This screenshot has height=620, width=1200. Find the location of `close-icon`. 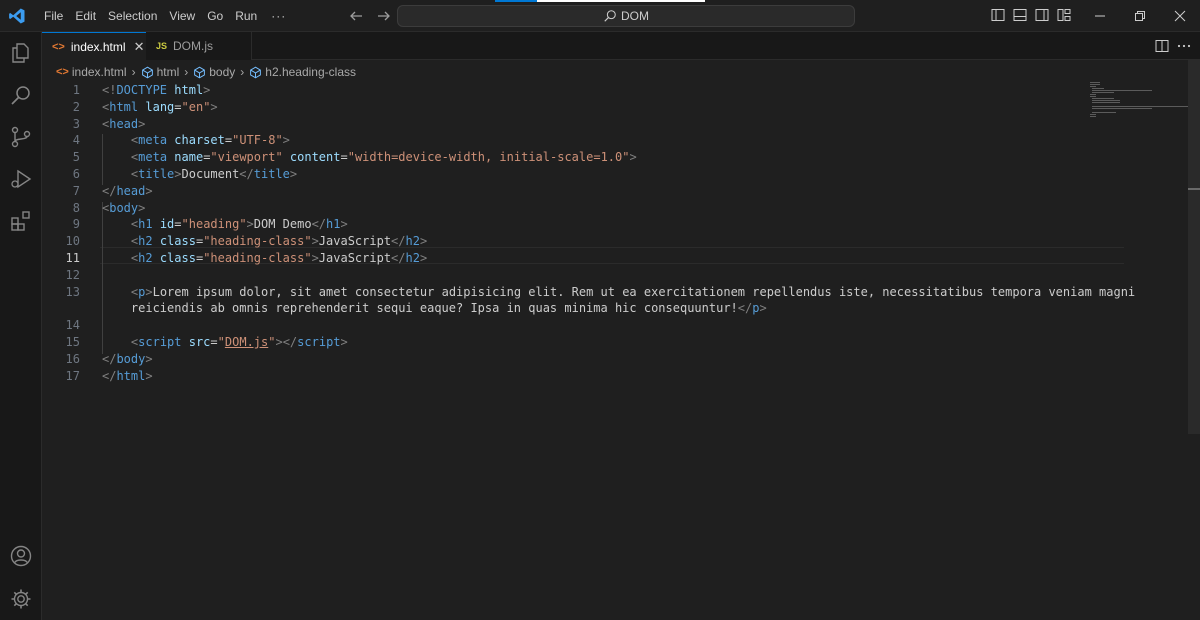

close-icon is located at coordinates (1180, 16).